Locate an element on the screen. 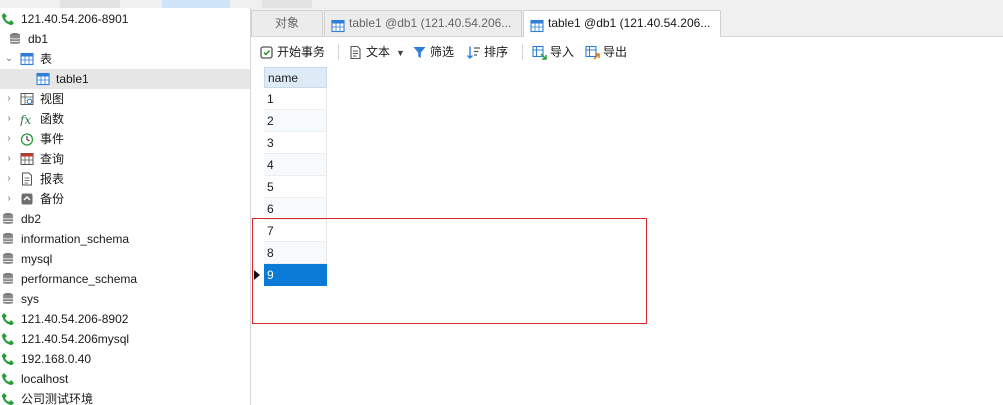  sidebar-item-mysql: mysql is located at coordinates (125, 259).